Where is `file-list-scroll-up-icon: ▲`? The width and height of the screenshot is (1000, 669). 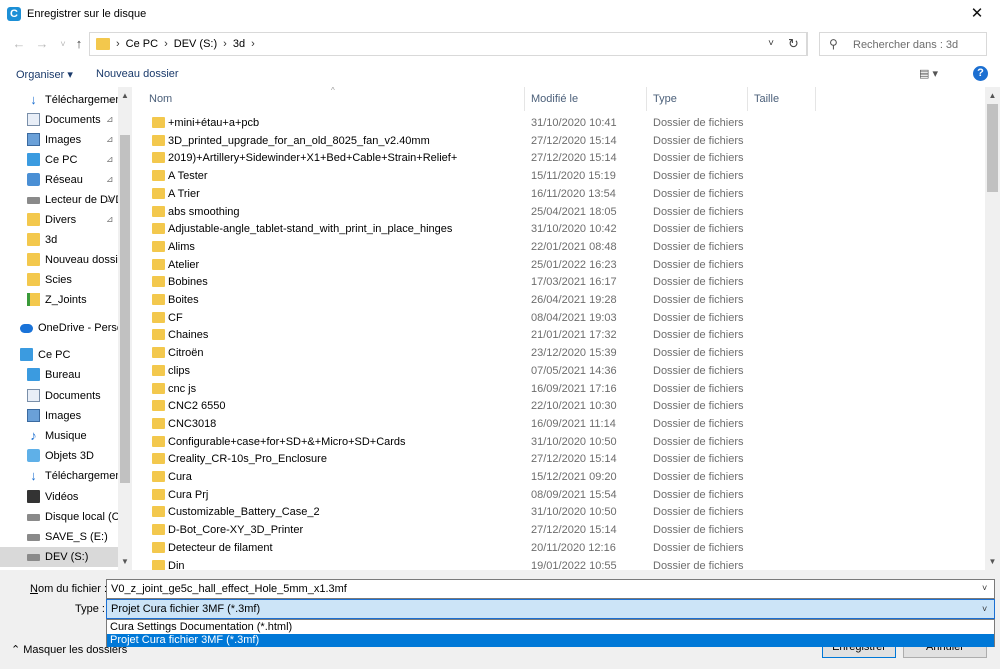 file-list-scroll-up-icon: ▲ is located at coordinates (992, 95).